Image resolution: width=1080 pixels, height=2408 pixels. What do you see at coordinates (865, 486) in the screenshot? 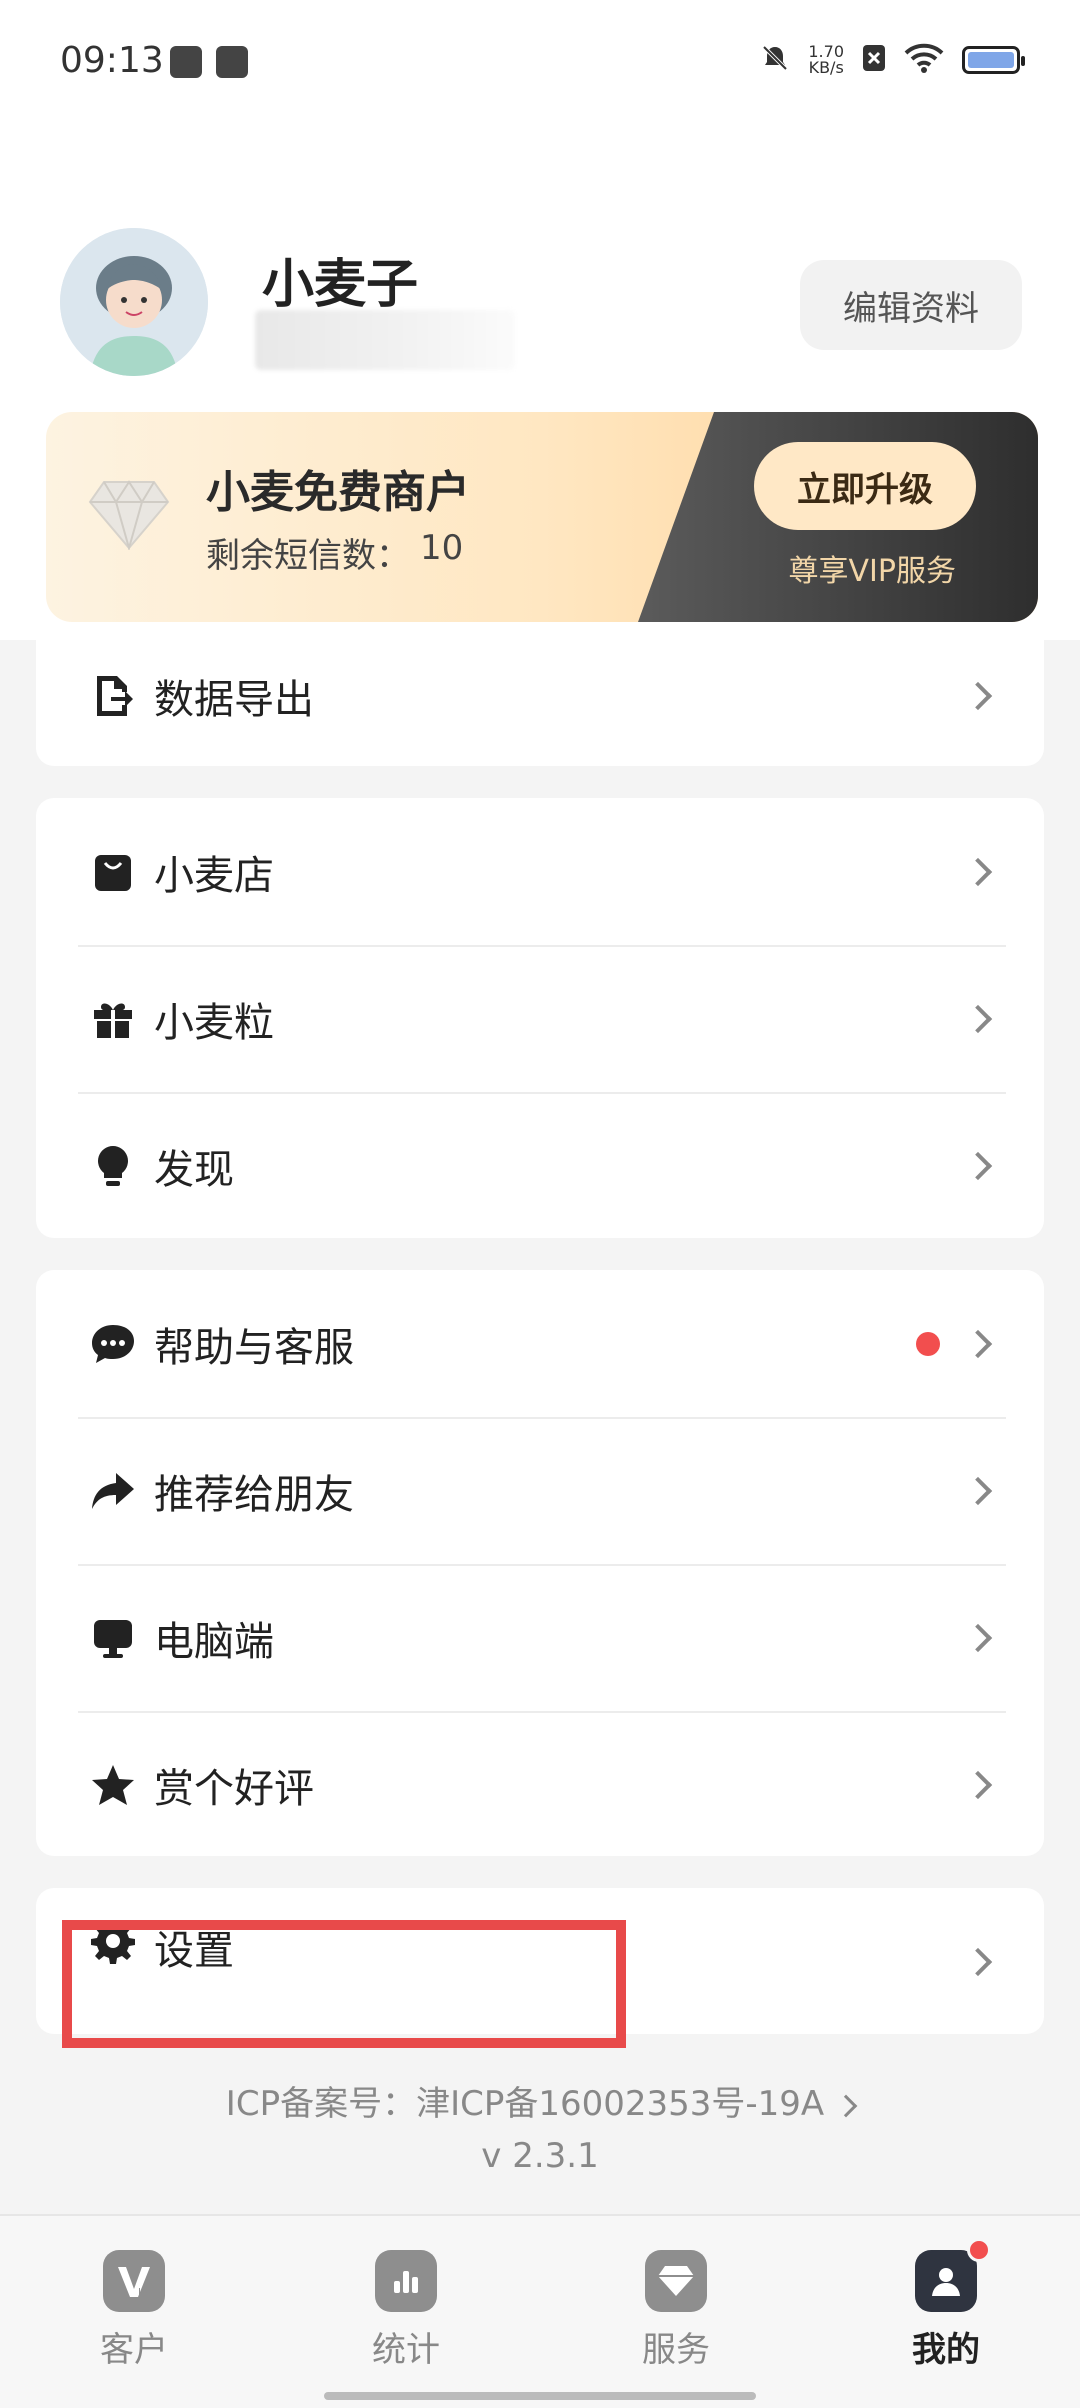
I see `upgrade-button: 立即升级` at bounding box center [865, 486].